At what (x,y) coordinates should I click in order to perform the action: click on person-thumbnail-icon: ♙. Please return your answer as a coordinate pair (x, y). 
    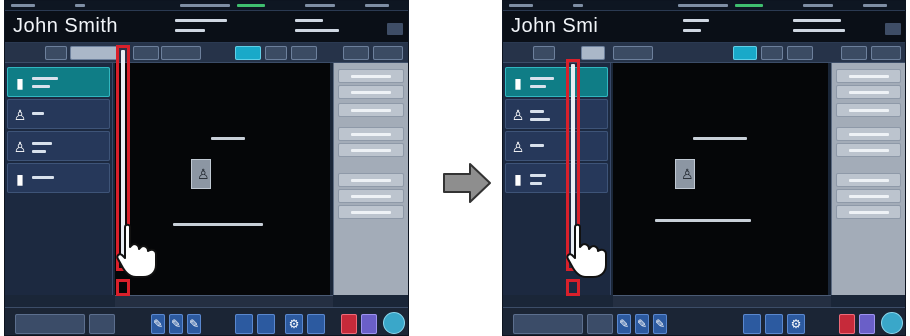
    Looking at the image, I should click on (687, 174).